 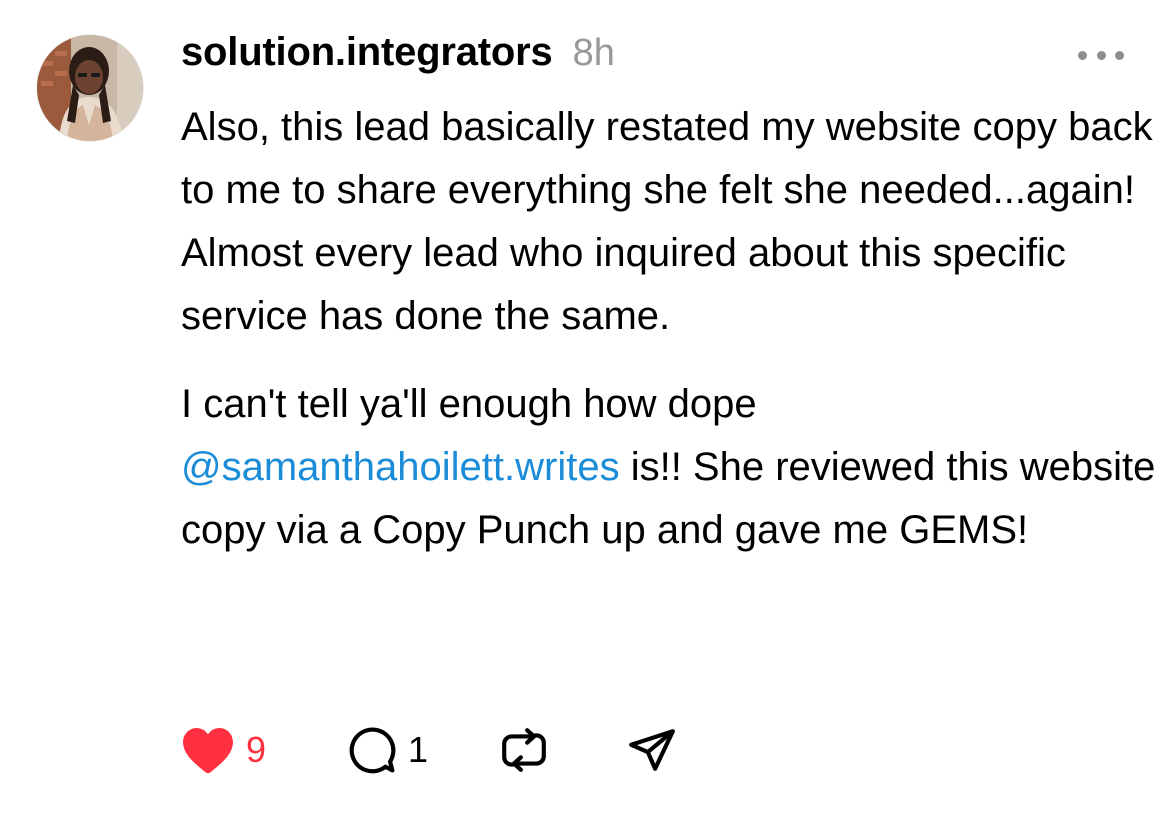 I want to click on share-button, so click(x=652, y=750).